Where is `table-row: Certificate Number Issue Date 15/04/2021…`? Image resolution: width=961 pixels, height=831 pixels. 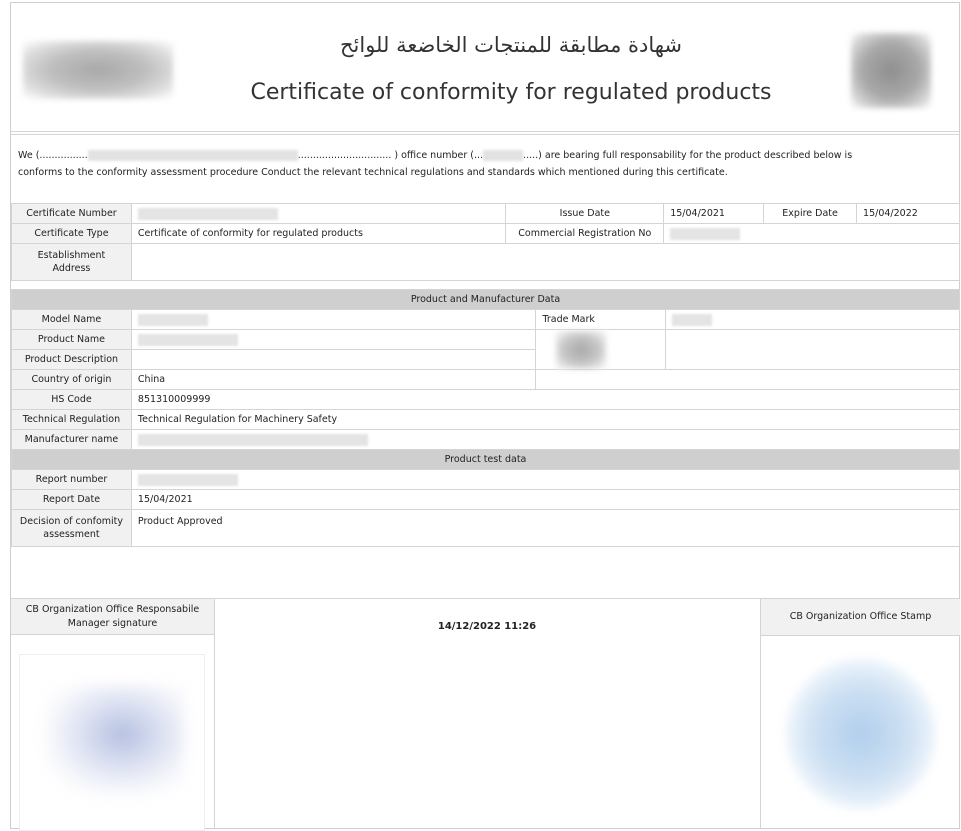 table-row: Certificate Number Issue Date 15/04/2021… is located at coordinates (485, 213).